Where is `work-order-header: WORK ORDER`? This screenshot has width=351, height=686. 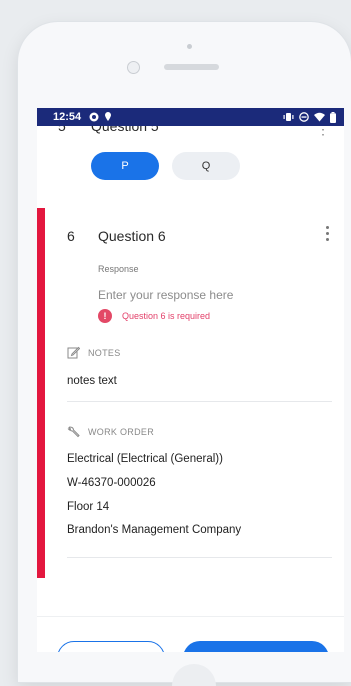
work-order-header: WORK ORDER is located at coordinates (110, 431).